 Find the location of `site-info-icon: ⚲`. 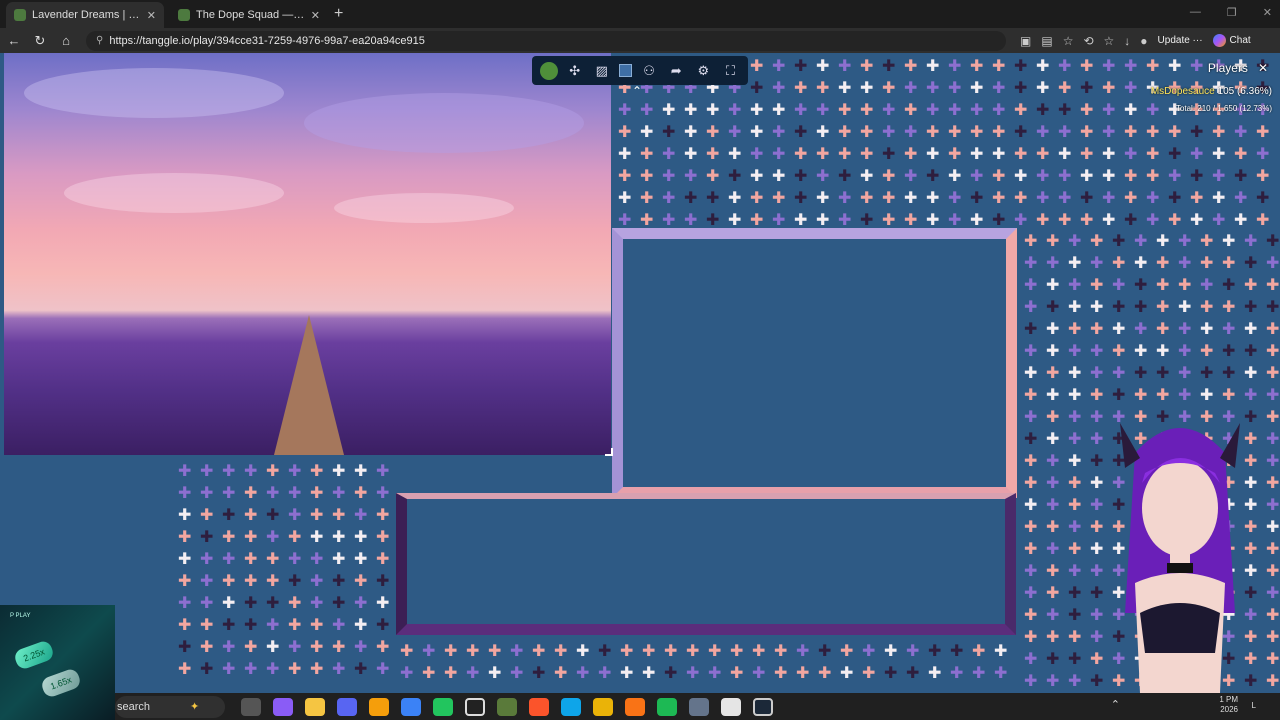

site-info-icon: ⚲ is located at coordinates (99, 40).